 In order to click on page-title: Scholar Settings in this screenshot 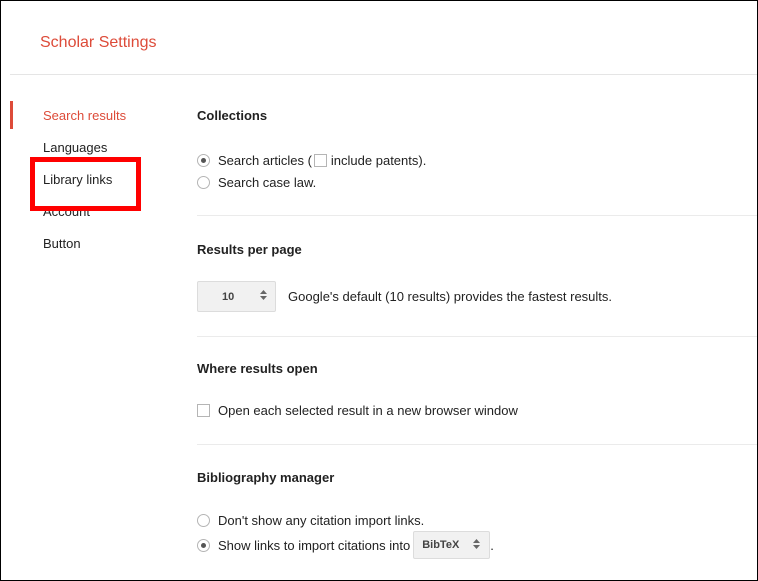, I will do `click(98, 42)`.